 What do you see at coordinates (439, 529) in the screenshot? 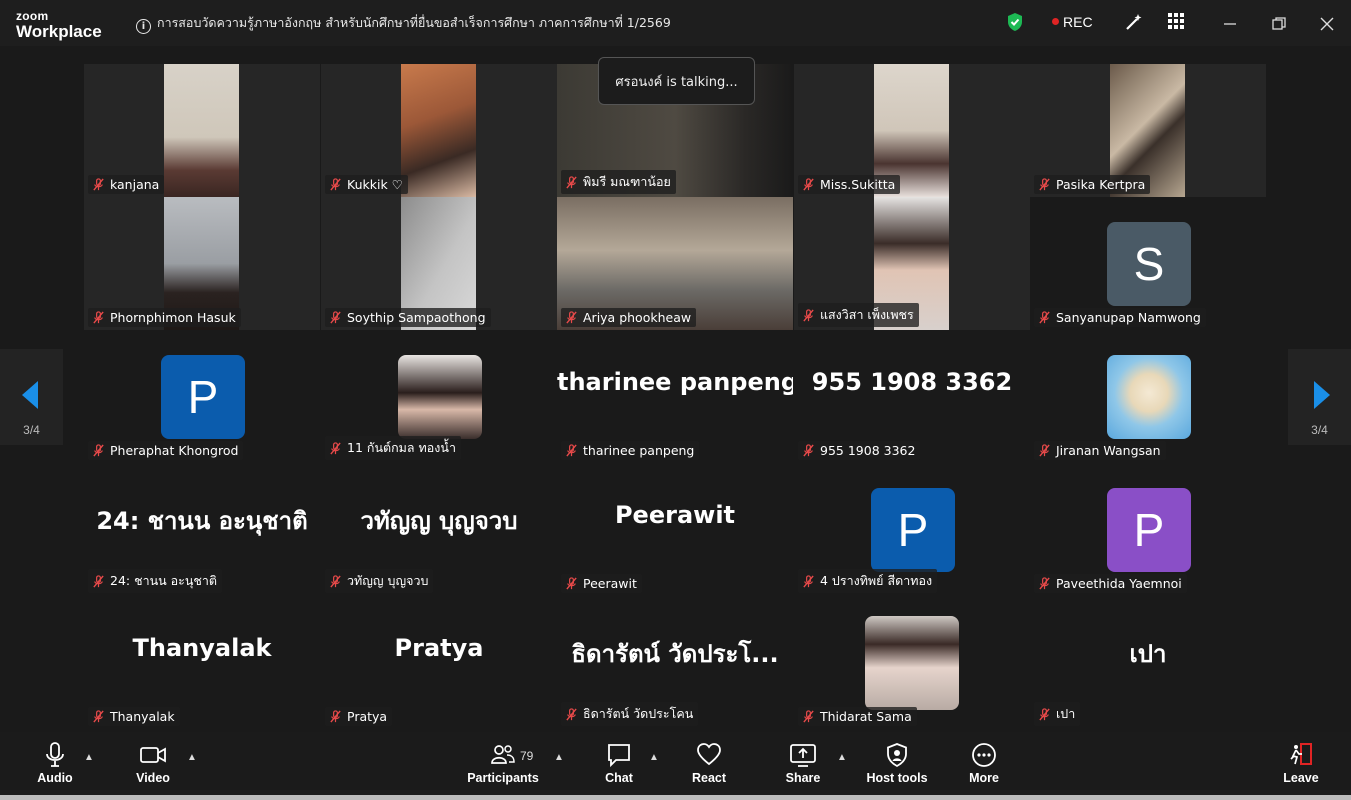
I see `participant-tile: วทัญญ บุญจวบ วทัญญ บุญจวบ` at bounding box center [439, 529].